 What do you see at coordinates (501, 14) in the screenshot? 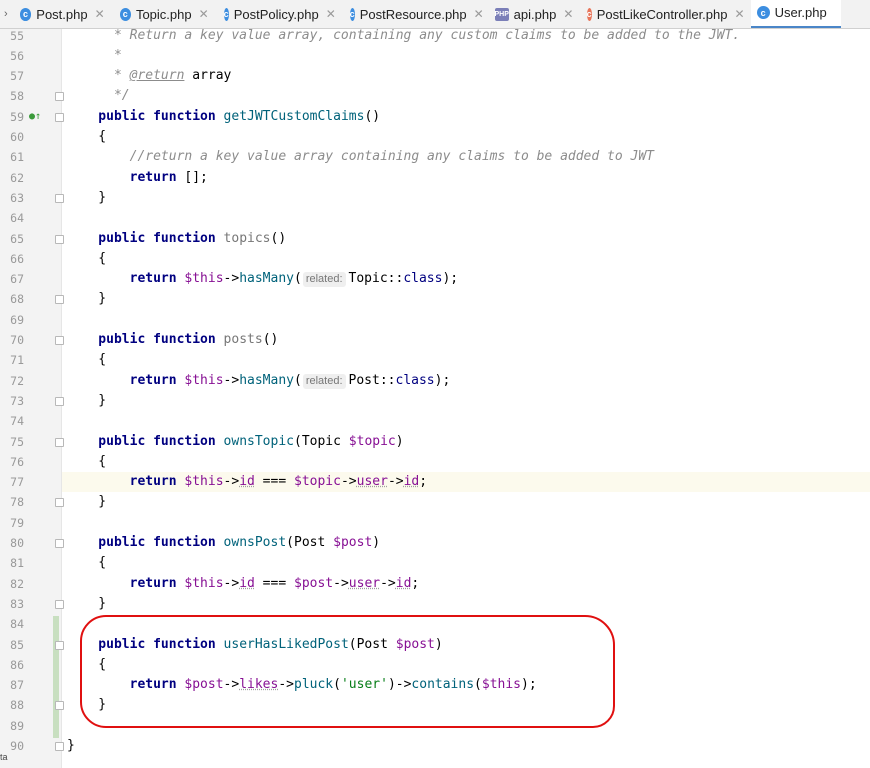
I see `php-file-icon: PHP` at bounding box center [501, 14].